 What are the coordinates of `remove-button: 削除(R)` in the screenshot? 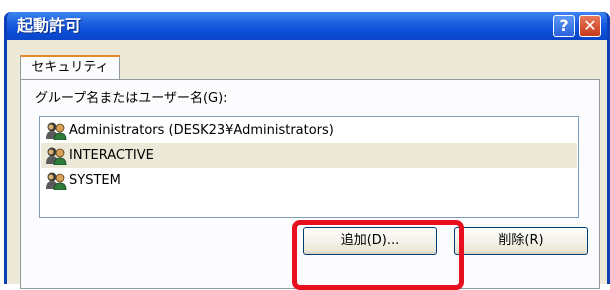 It's located at (521, 241).